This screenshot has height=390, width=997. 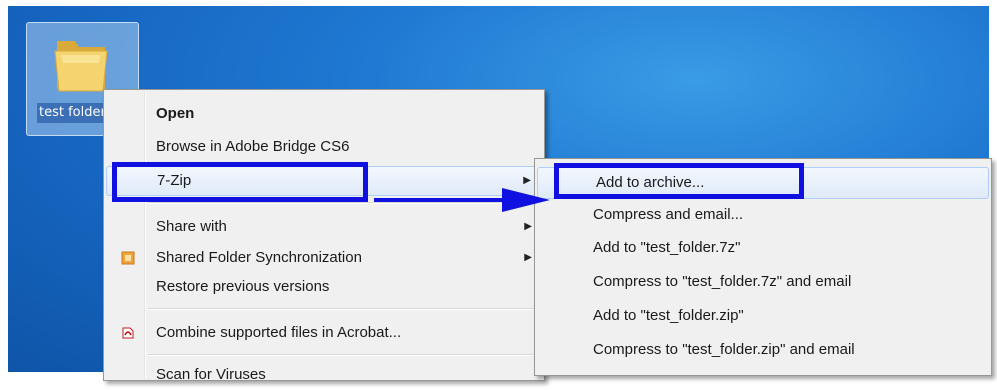 I want to click on submenu-item-add-7z: Add to "test_folder.7z", so click(x=763, y=248).